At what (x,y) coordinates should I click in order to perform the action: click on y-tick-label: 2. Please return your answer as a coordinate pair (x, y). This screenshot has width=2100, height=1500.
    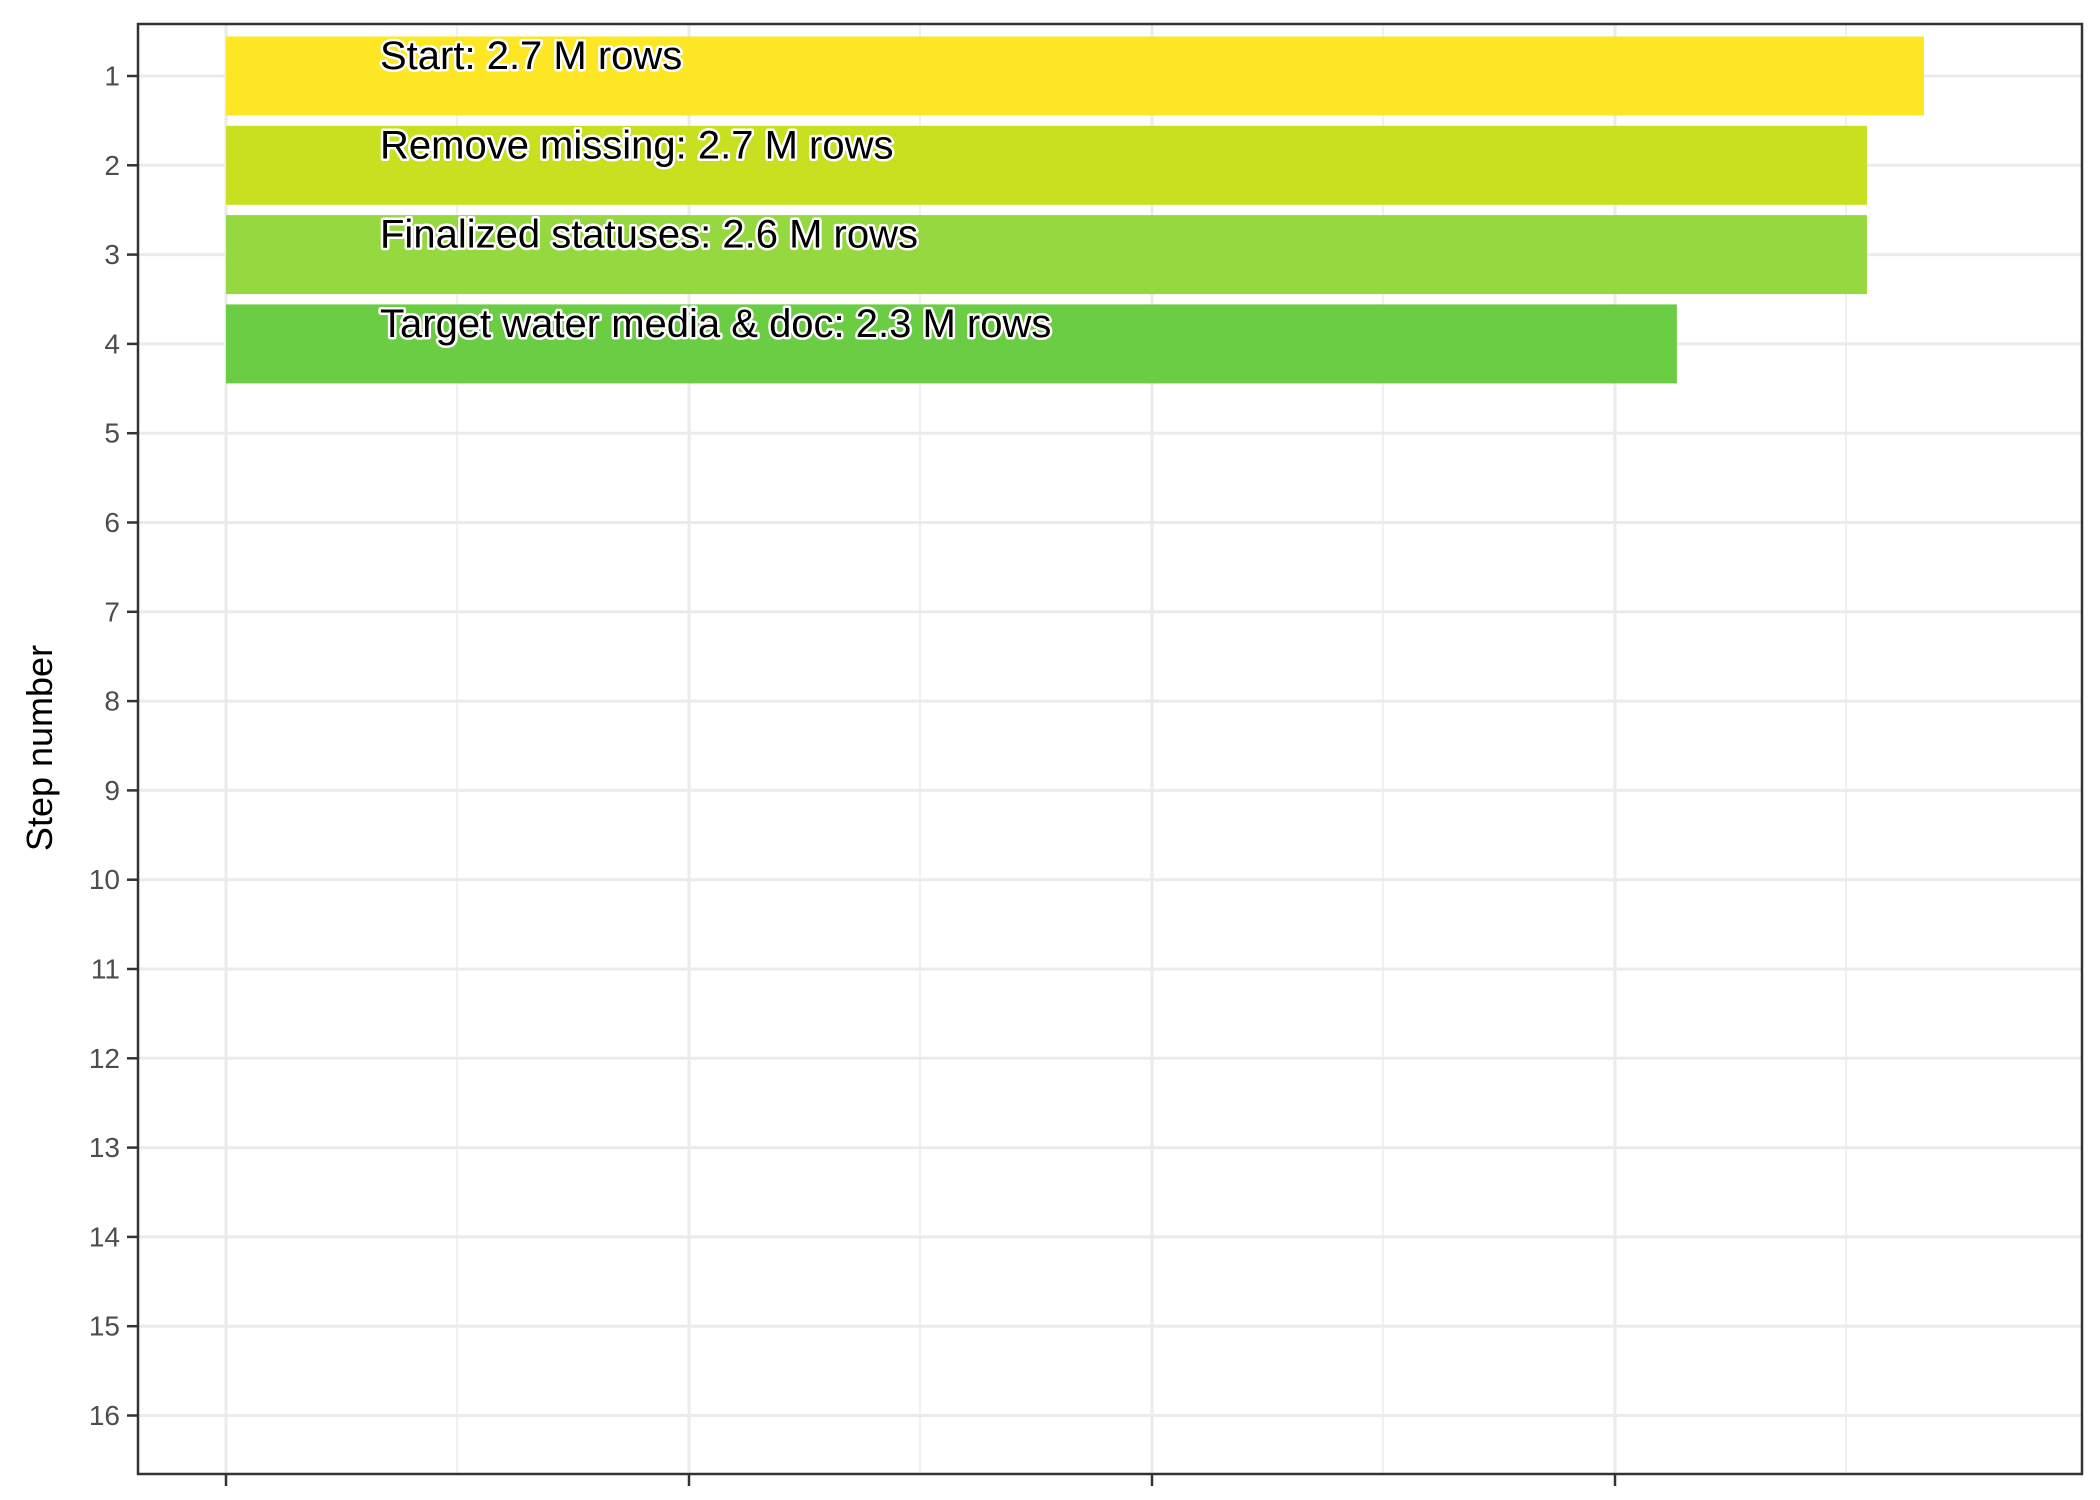
    Looking at the image, I should click on (112, 165).